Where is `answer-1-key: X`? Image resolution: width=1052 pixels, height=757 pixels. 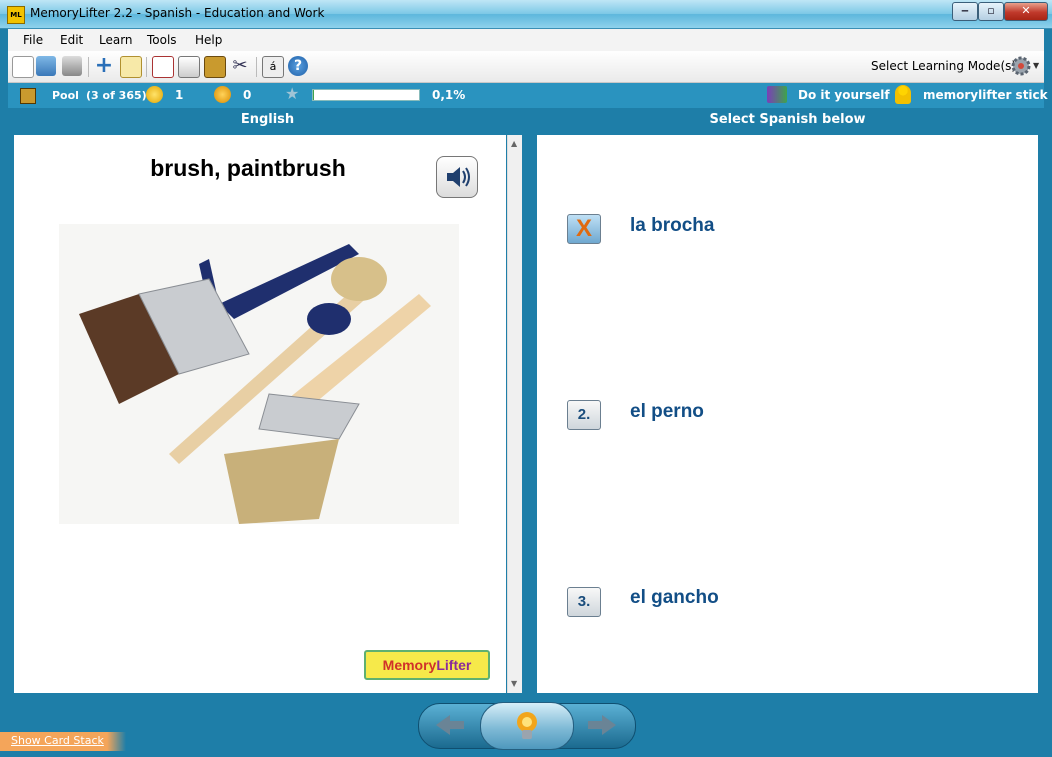
answer-1-key: X is located at coordinates (584, 229).